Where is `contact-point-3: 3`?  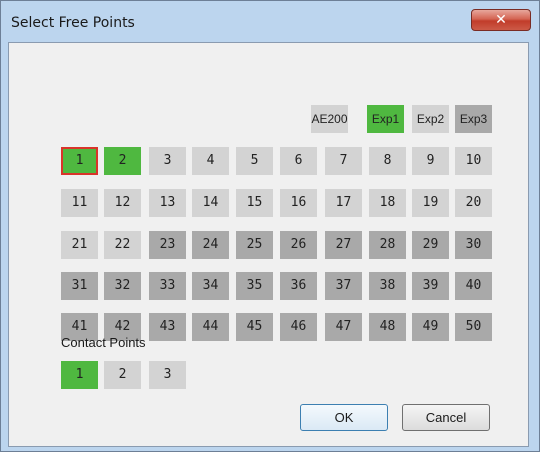 contact-point-3: 3 is located at coordinates (167, 375).